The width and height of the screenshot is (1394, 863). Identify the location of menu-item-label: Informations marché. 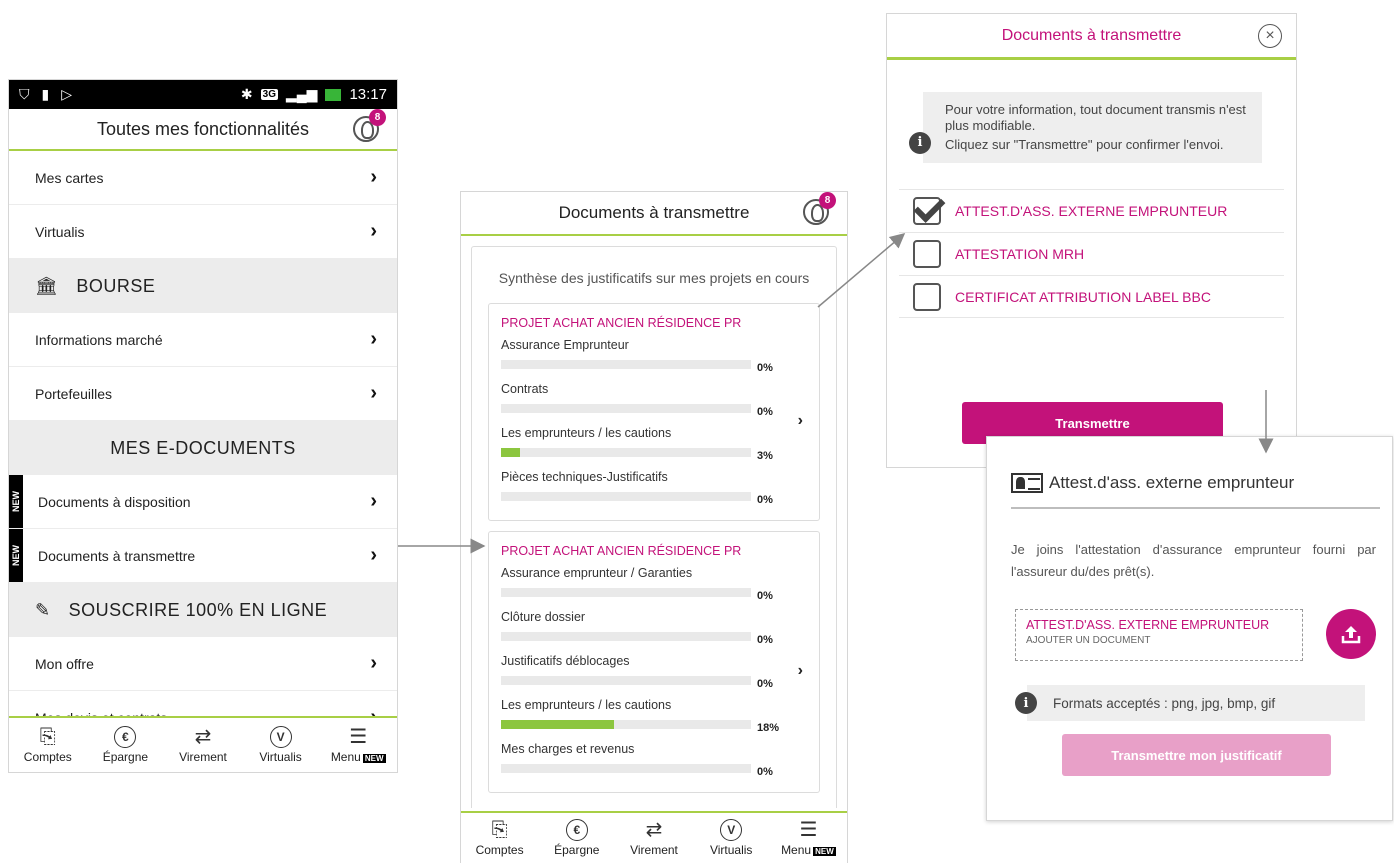
(99, 339).